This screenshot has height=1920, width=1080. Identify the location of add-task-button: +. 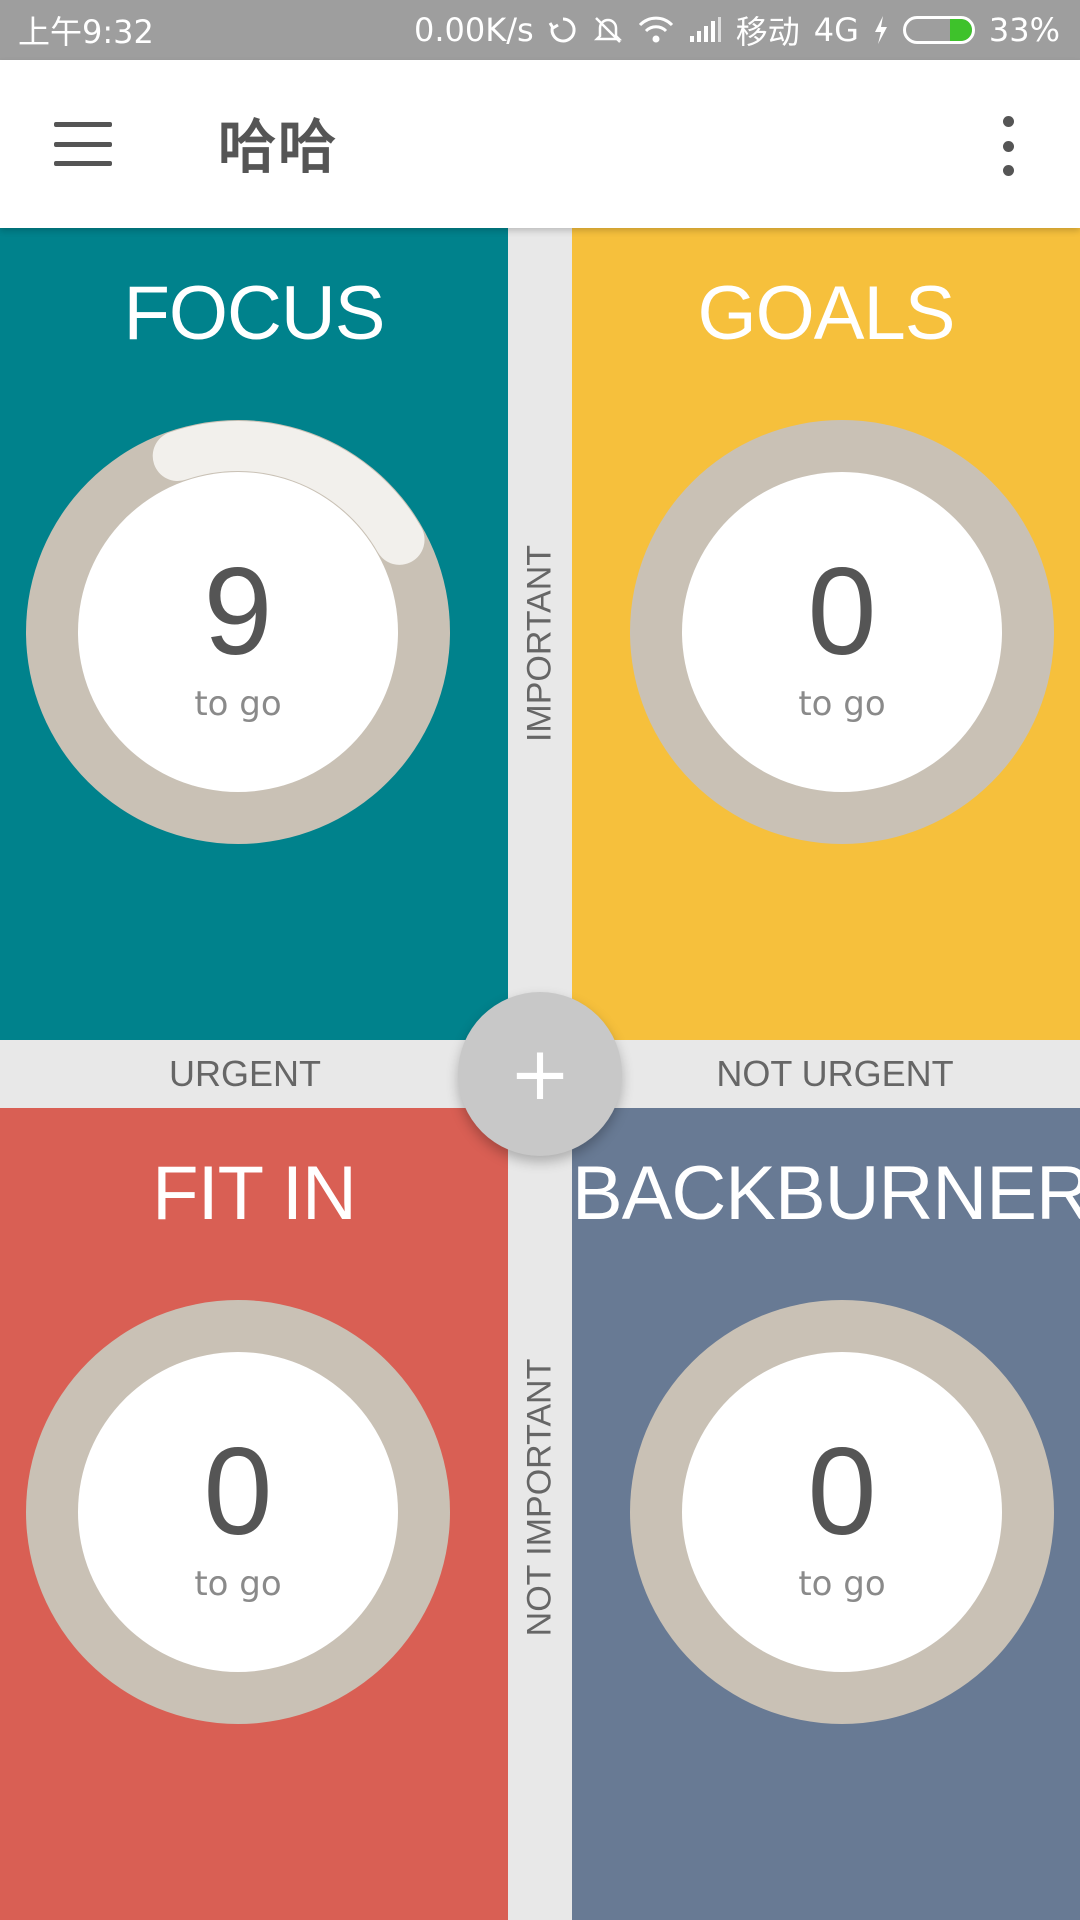
(540, 1074).